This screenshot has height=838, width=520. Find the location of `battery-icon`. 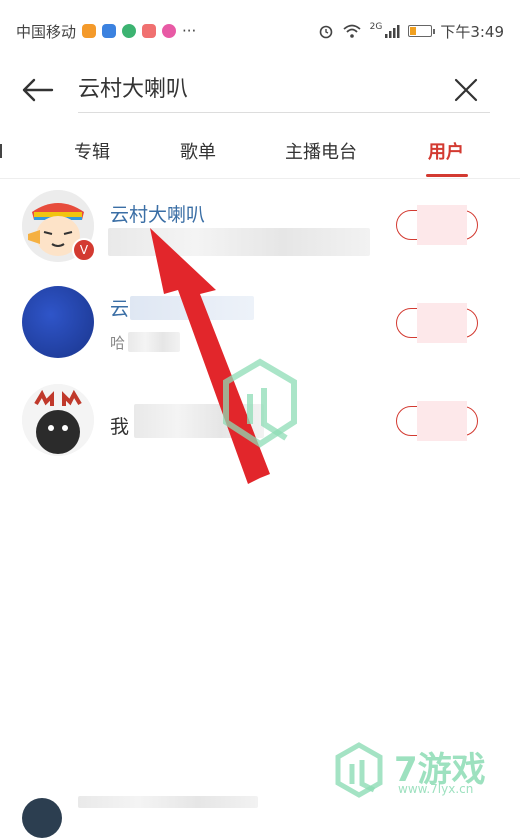

battery-icon is located at coordinates (422, 31).